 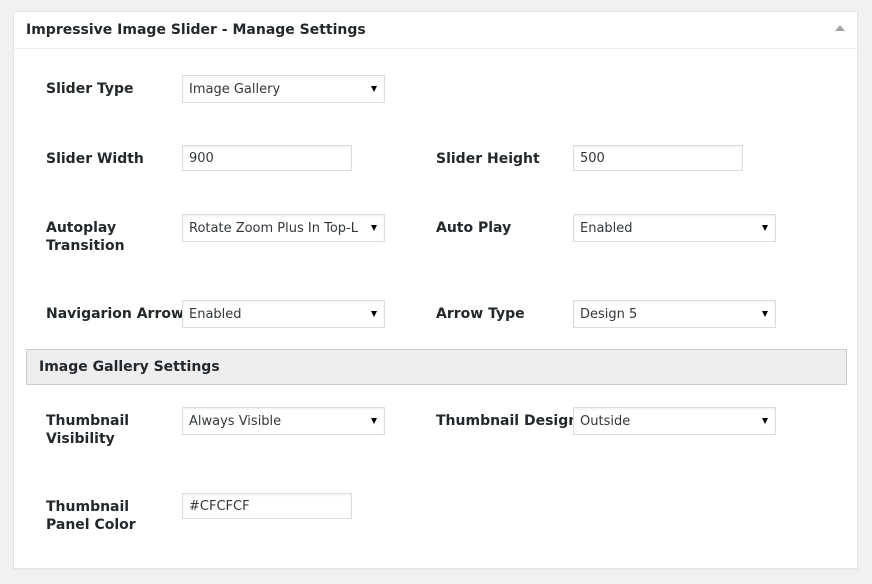 I want to click on thumbnail-design-value: Outside, so click(x=605, y=421).